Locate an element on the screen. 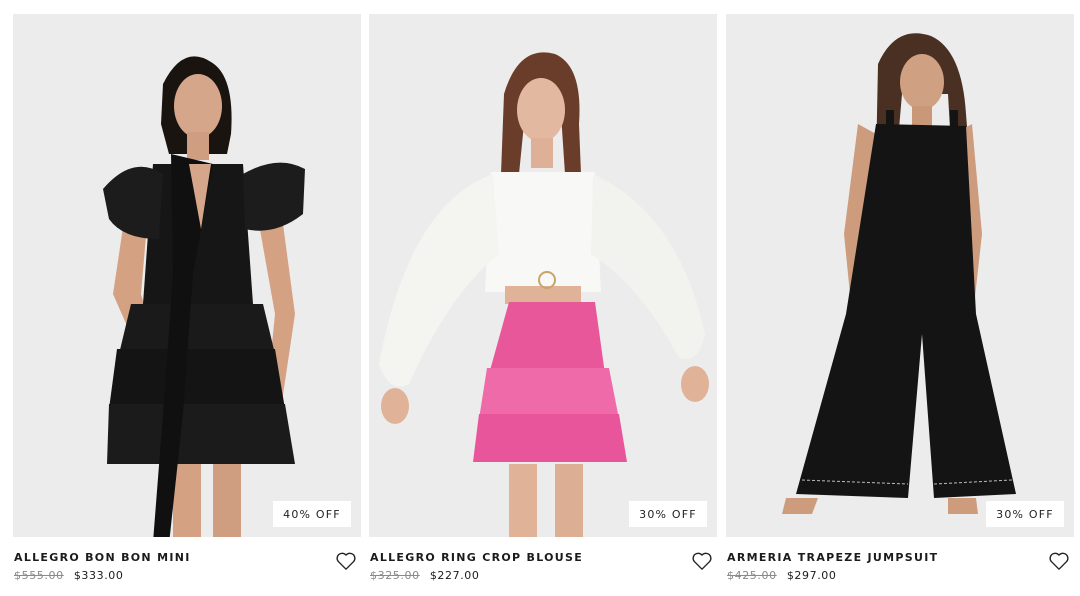 This screenshot has height=596, width=1080. sale-price: $227.00 is located at coordinates (454, 575).